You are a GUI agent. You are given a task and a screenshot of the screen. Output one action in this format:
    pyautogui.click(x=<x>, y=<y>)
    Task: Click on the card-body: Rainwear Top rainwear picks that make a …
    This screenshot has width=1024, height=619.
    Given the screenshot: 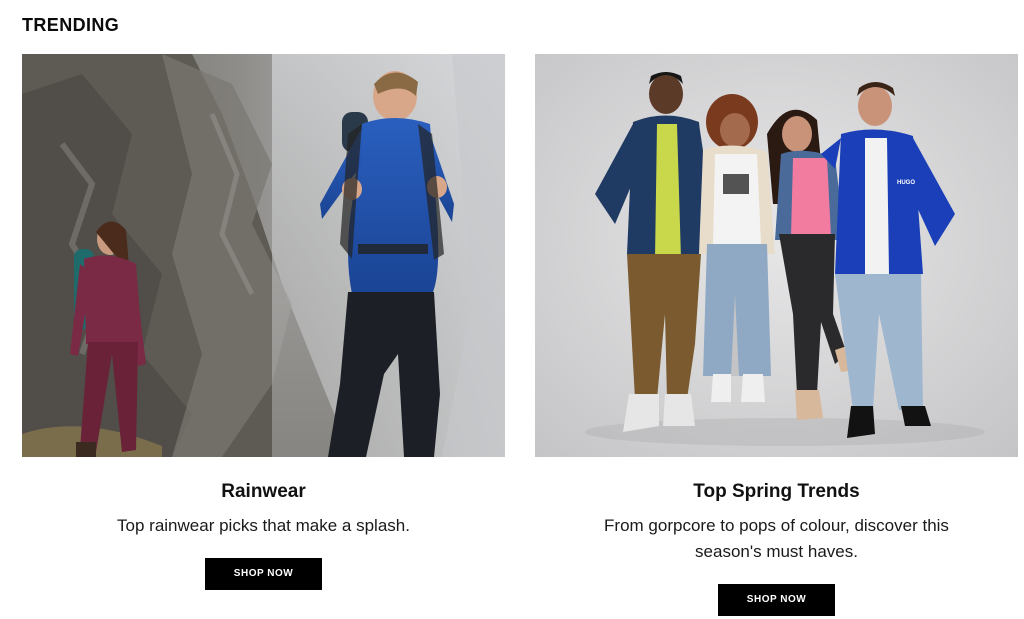 What is the action you would take?
    pyautogui.click(x=263, y=523)
    